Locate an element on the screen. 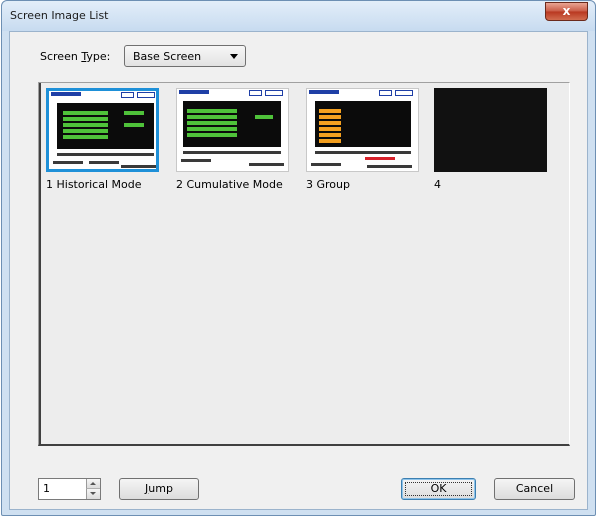  screen-item-2: 2 Cumulative Mode is located at coordinates (235, 139).